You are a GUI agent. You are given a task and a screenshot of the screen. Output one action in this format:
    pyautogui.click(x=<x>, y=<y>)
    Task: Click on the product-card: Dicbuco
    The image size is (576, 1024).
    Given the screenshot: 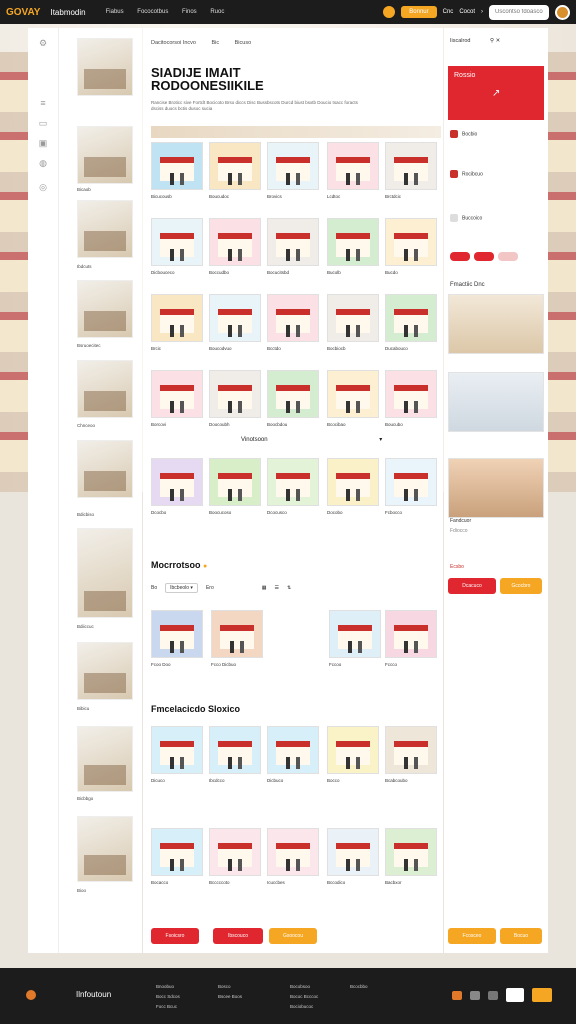 What is the action you would take?
    pyautogui.click(x=293, y=760)
    